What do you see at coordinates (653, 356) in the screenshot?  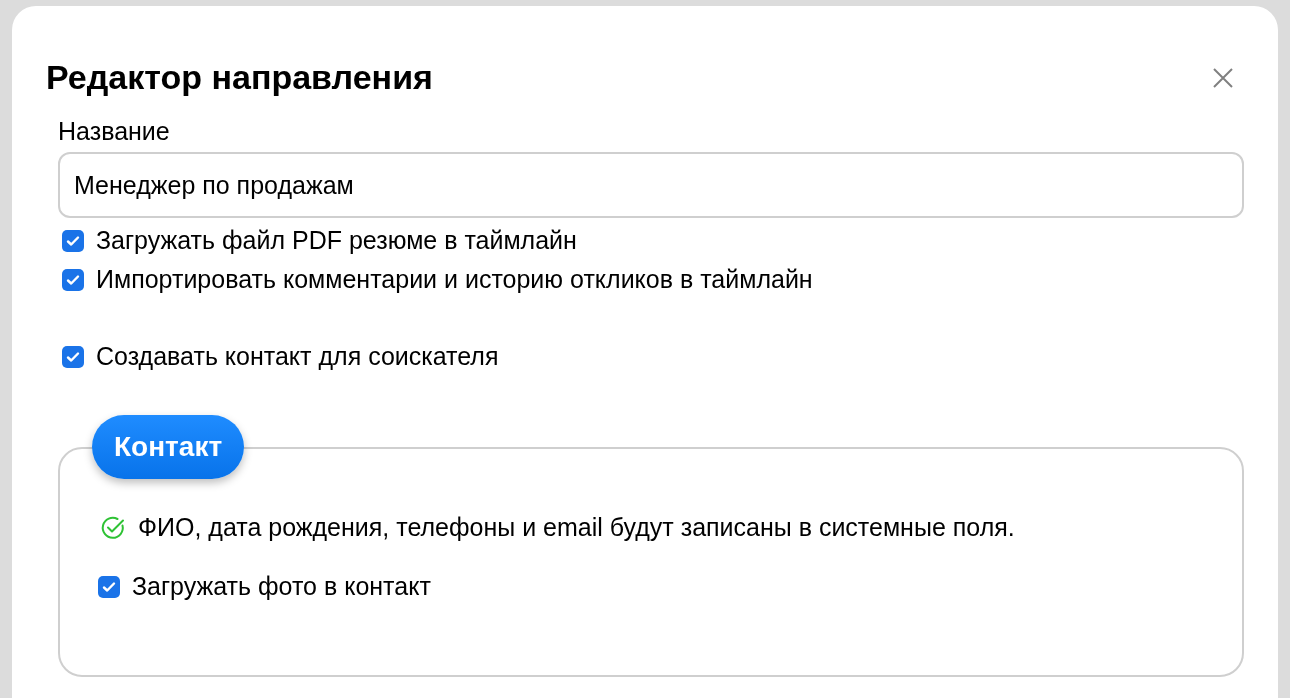 I see `checkbox-option: Создавать контакт для соискателя` at bounding box center [653, 356].